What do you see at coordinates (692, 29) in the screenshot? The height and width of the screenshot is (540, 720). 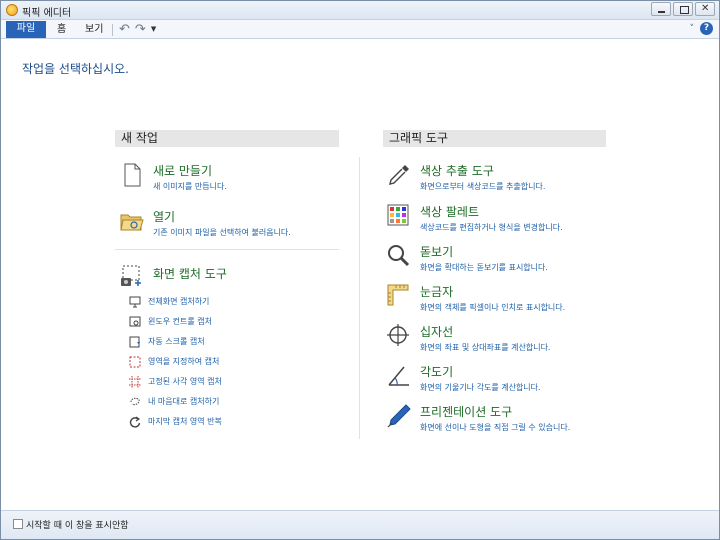 I see `collapse-ribbon-icon: ˅` at bounding box center [692, 29].